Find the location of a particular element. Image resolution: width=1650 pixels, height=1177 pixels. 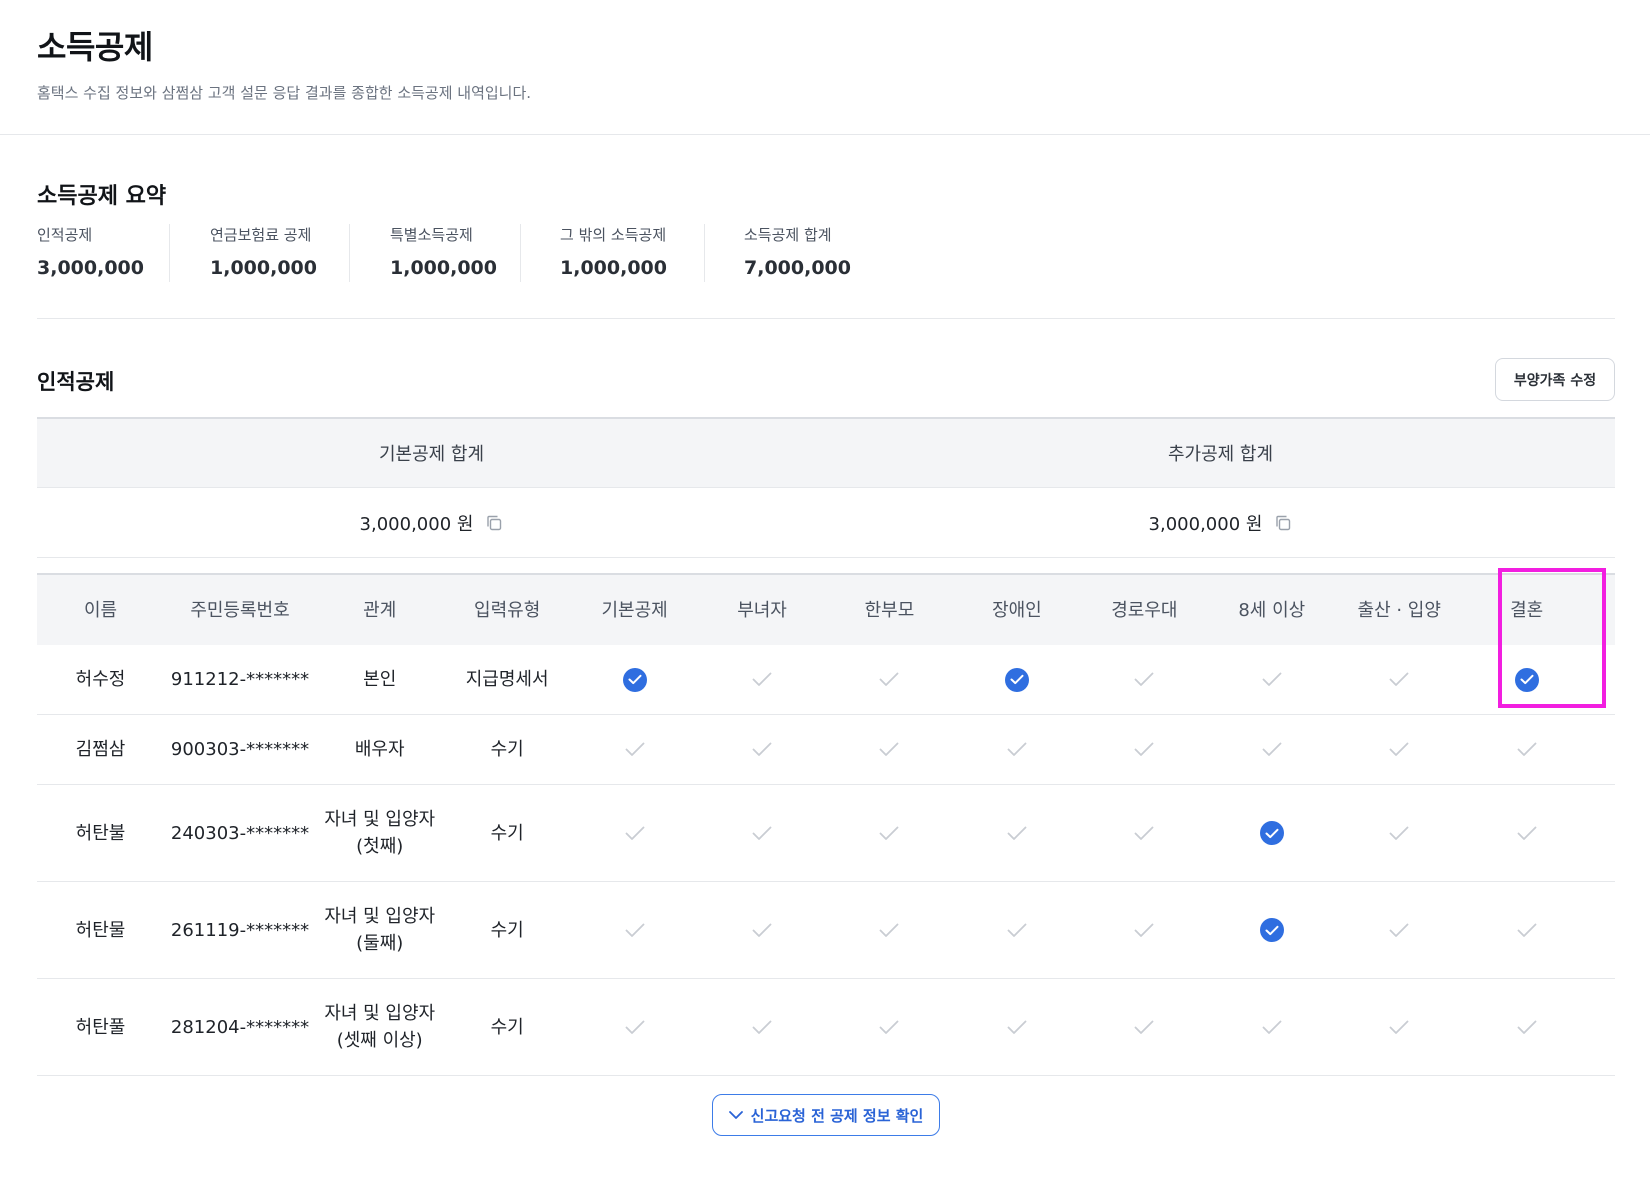

dependent-name: 허탄풀 is located at coordinates (100, 1027).